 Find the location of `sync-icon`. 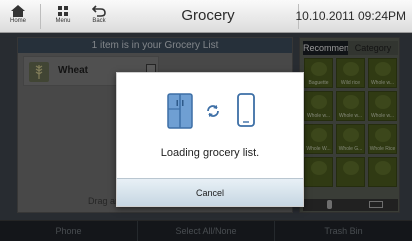

sync-icon is located at coordinates (213, 111).